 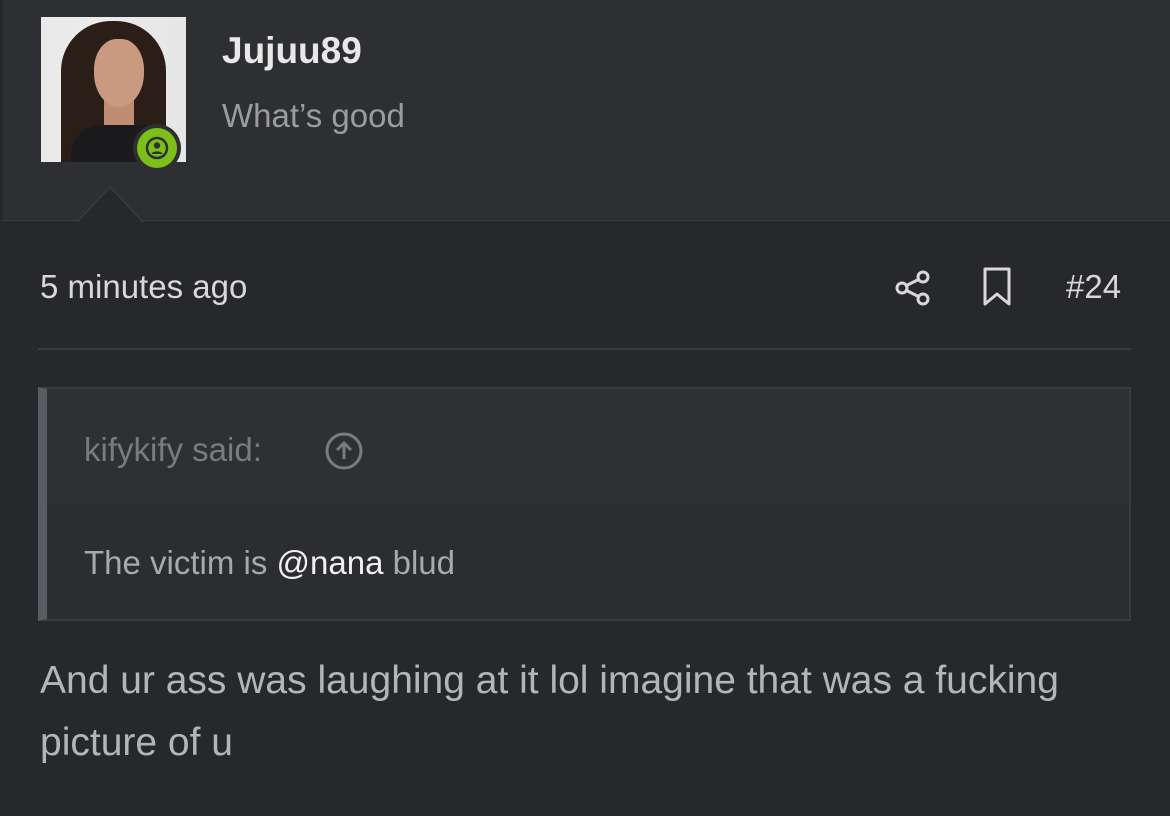 I want to click on post-number-link: #24, so click(x=1093, y=287).